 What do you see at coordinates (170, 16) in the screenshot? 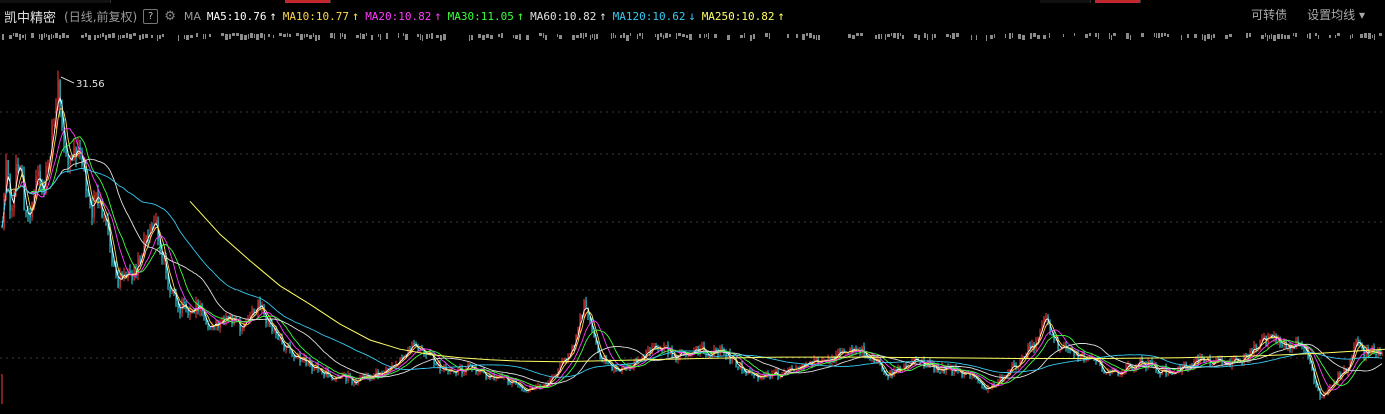
I see `gear-icon: ⚙` at bounding box center [170, 16].